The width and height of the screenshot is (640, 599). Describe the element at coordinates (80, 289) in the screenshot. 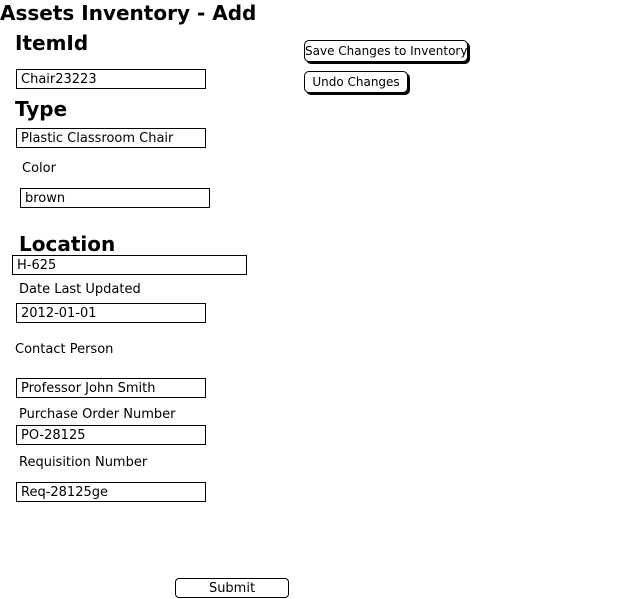

I see `date-last-updated-label: Date Last Updated` at that location.